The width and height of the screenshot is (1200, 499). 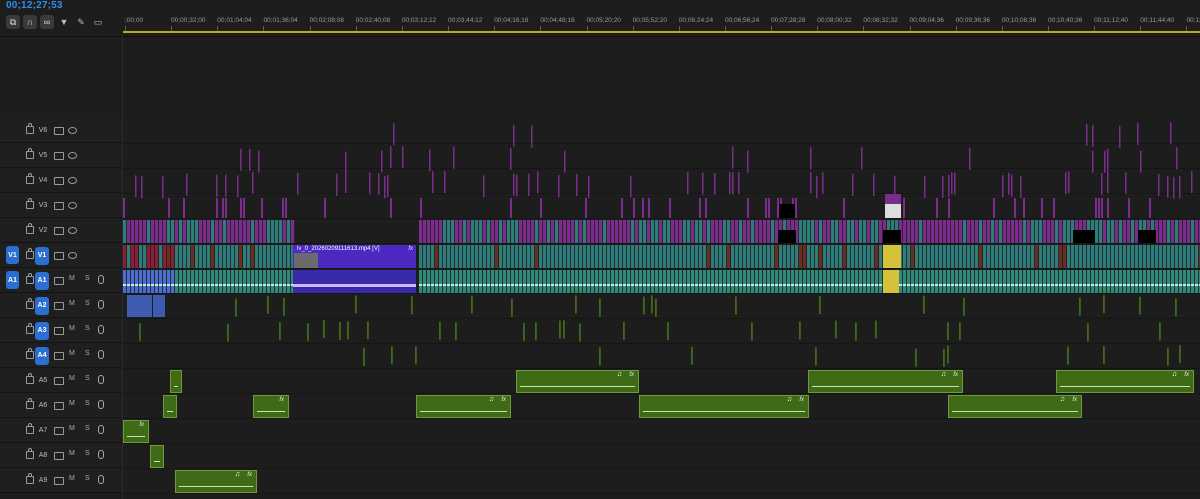 I want to click on track-header-a9: A9 M S, so click(x=61, y=481).